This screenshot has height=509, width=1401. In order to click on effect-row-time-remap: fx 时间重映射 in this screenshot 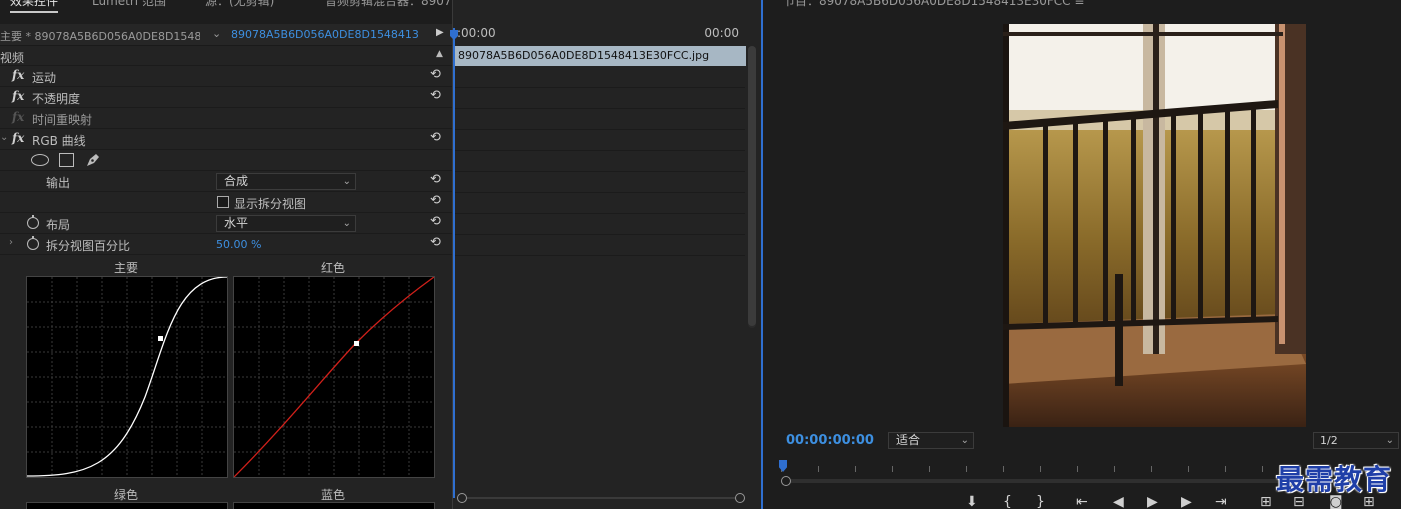, I will do `click(226, 118)`.